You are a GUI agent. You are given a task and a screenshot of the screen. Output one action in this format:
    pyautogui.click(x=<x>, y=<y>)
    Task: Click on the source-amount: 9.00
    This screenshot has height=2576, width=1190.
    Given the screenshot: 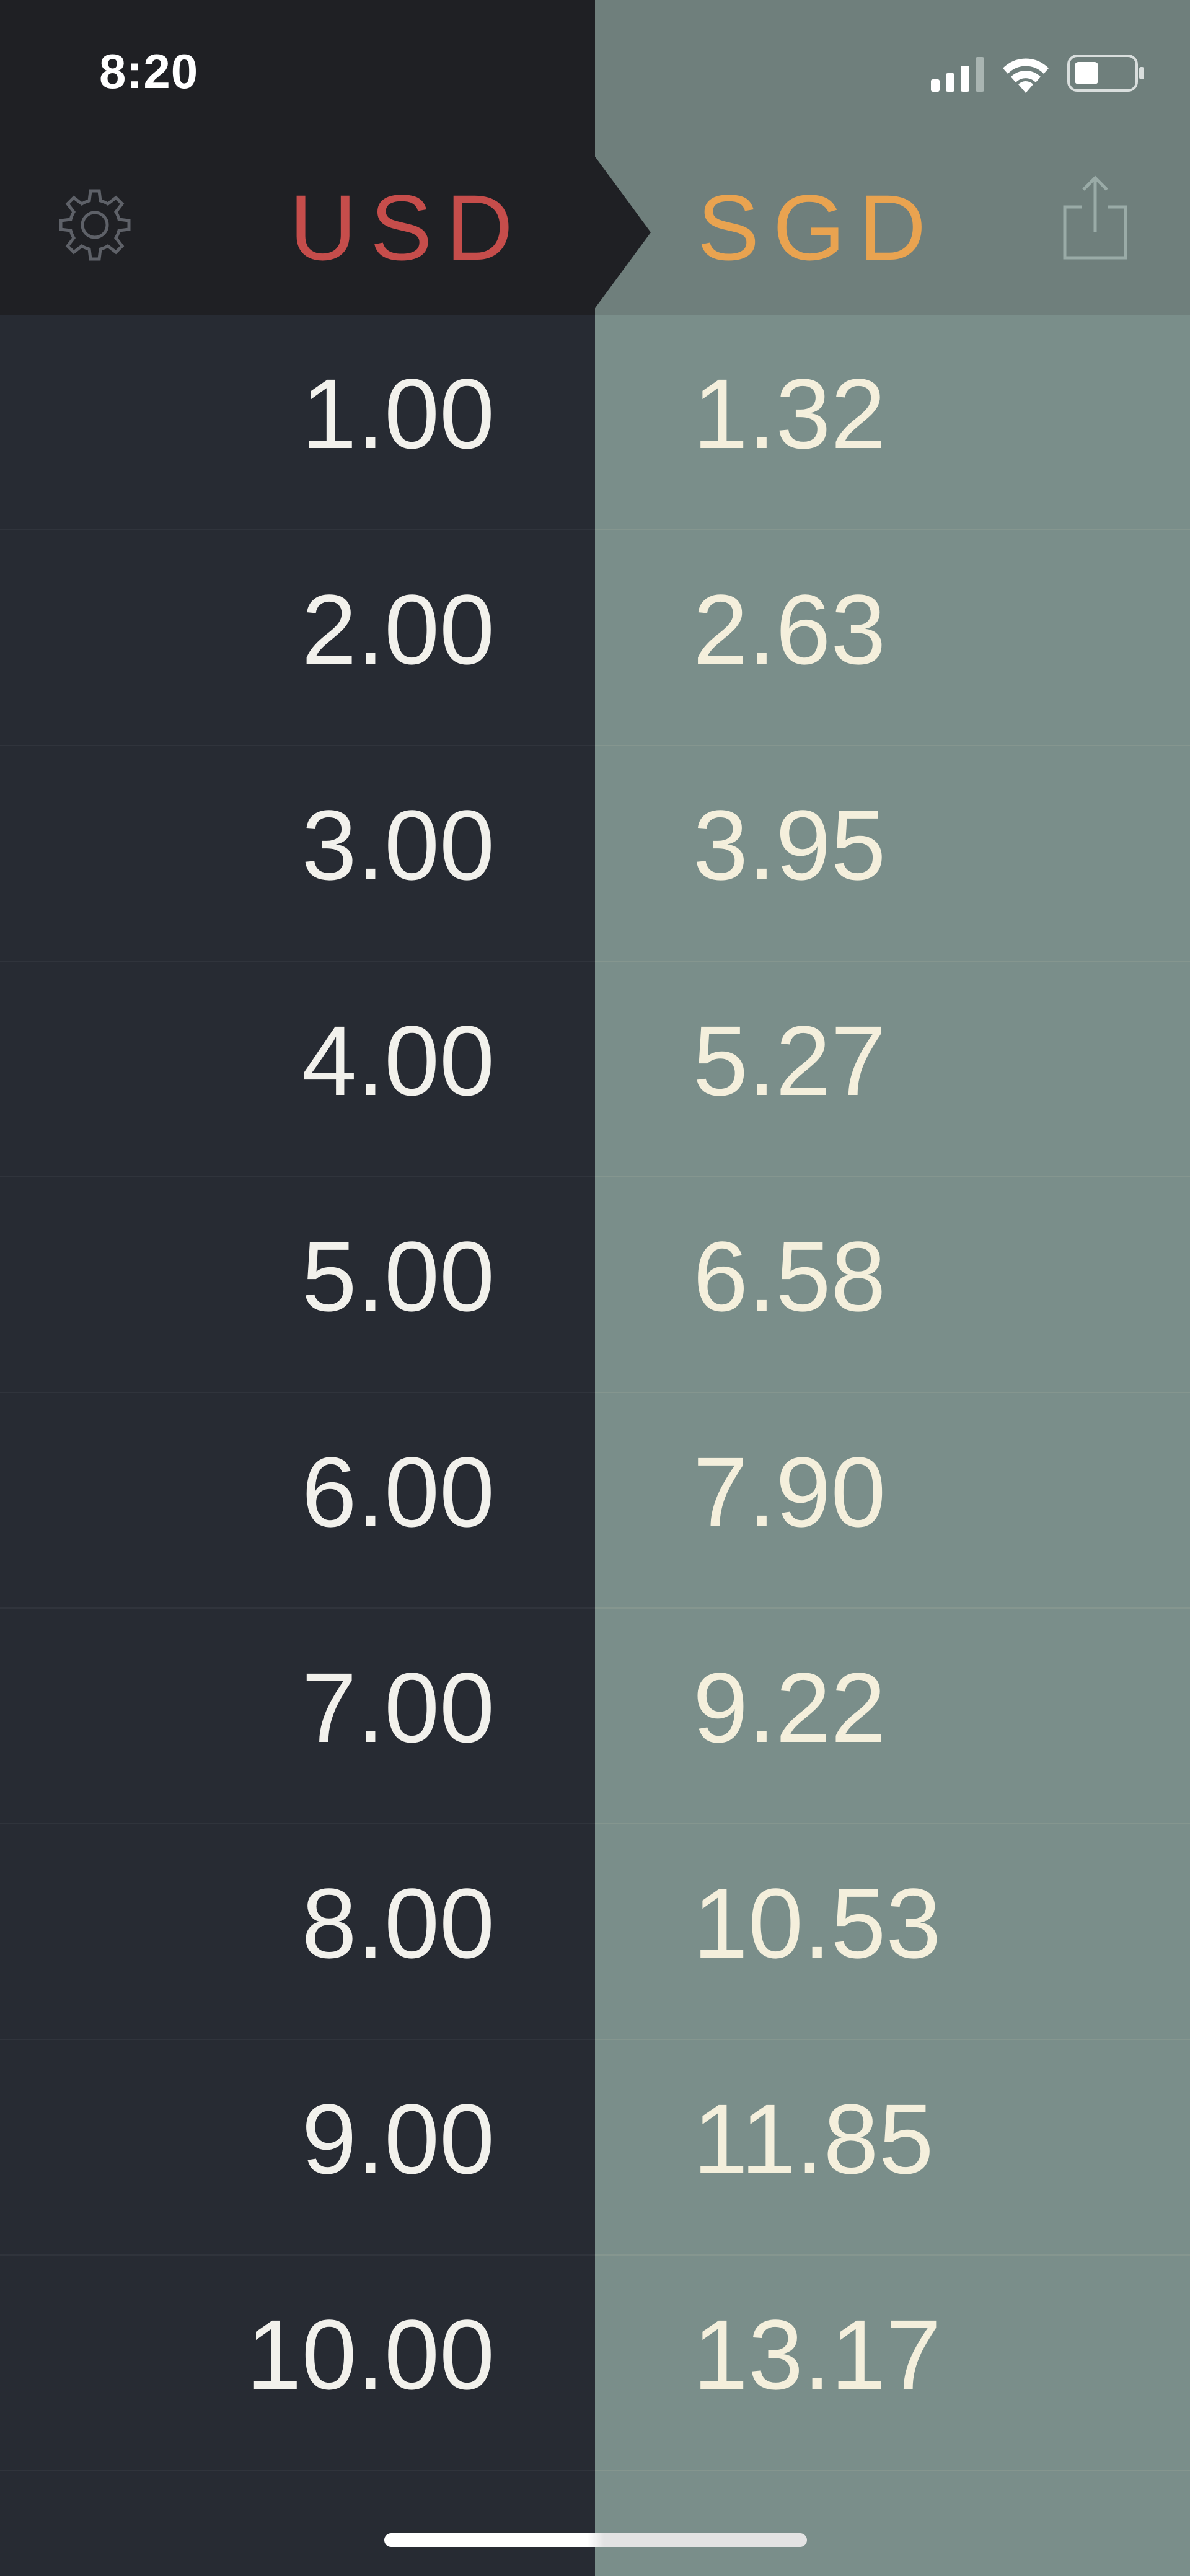 What is the action you would take?
    pyautogui.click(x=398, y=2138)
    